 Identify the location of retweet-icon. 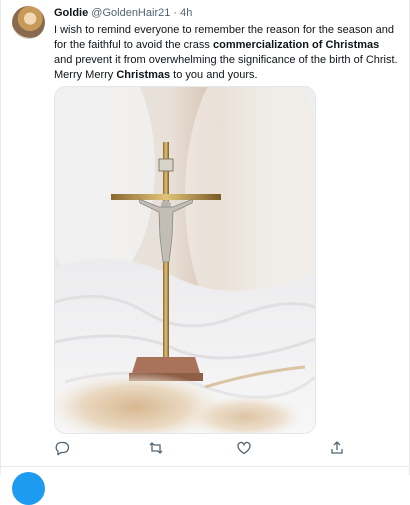
(156, 448).